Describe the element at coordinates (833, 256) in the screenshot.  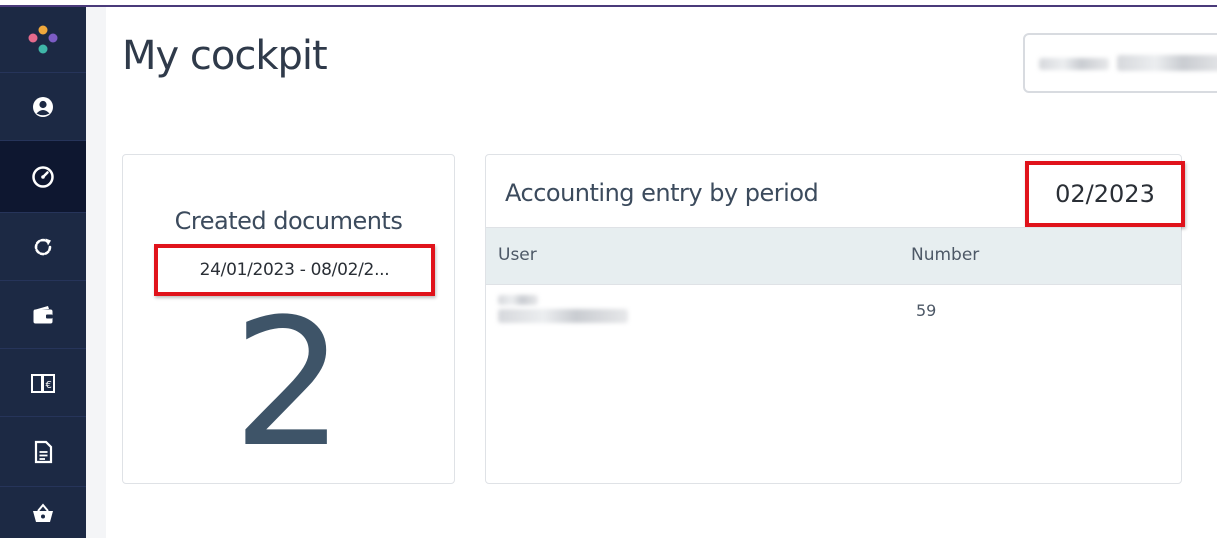
I see `table-header: User Number` at that location.